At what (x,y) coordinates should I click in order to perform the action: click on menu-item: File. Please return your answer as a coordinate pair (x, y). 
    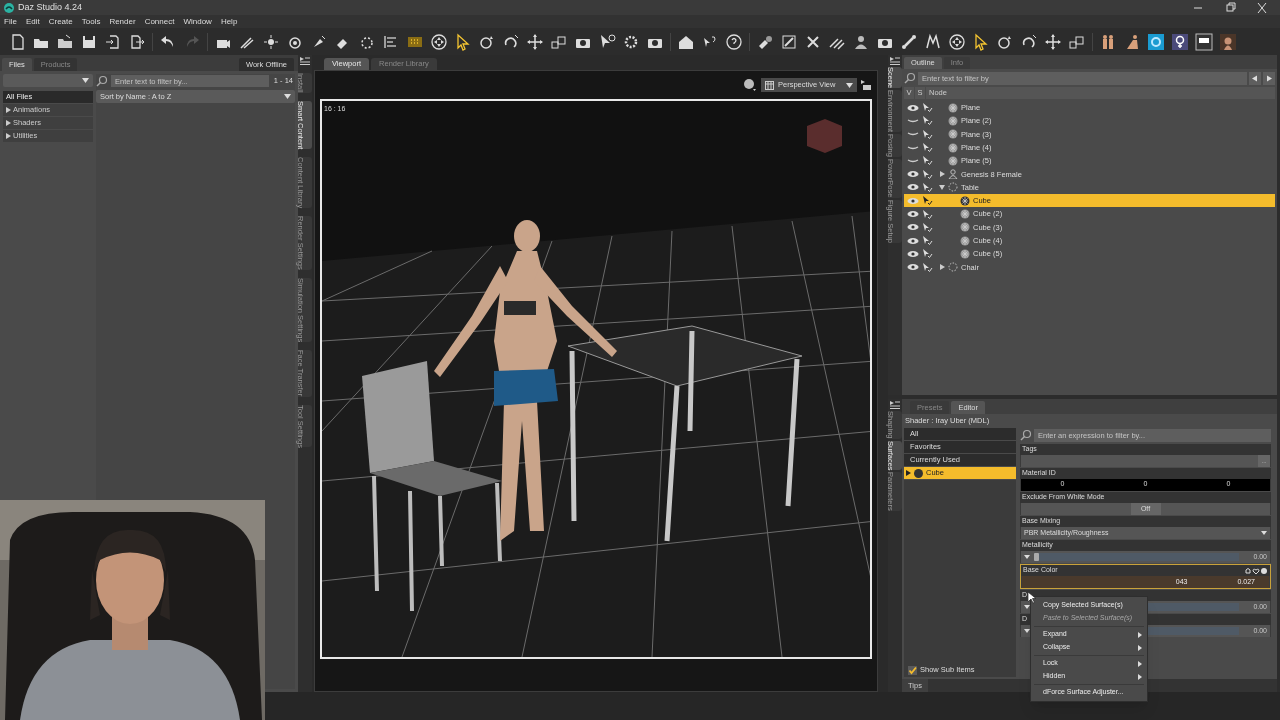
    Looking at the image, I should click on (10, 21).